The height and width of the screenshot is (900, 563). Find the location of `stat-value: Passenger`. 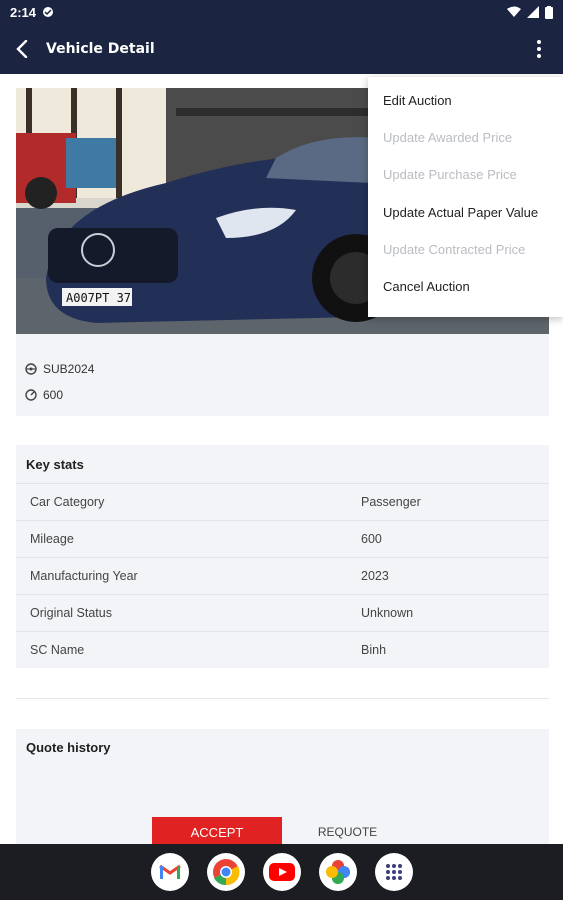

stat-value: Passenger is located at coordinates (391, 502).